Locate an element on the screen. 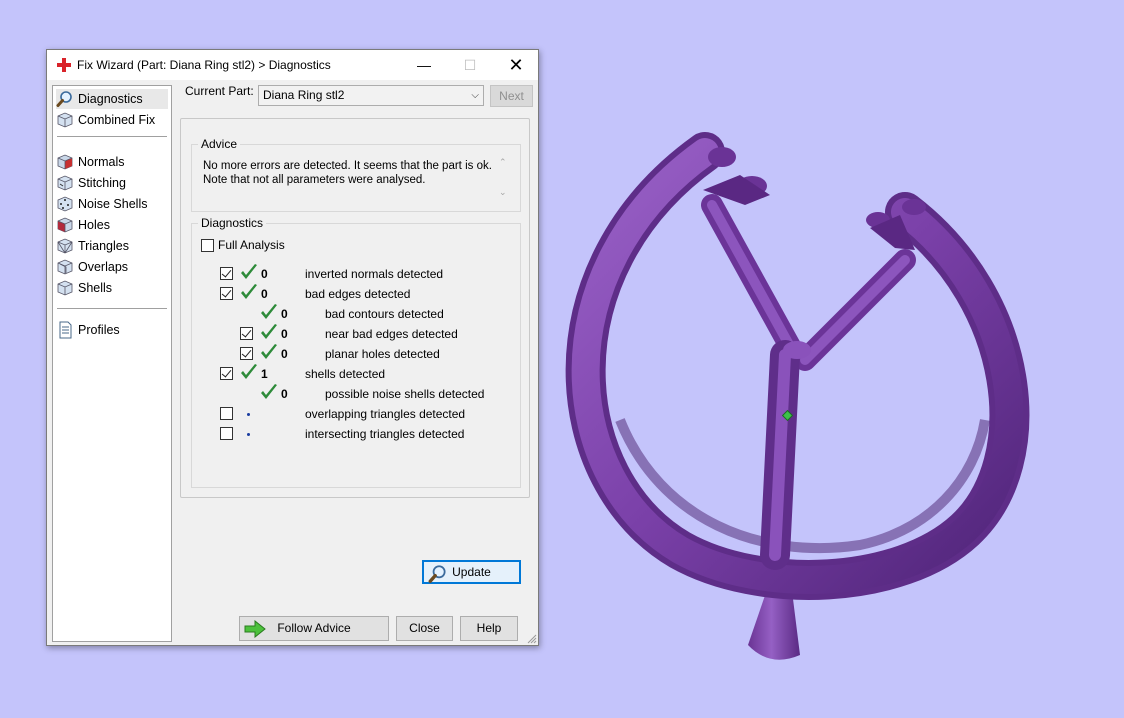 The width and height of the screenshot is (1124, 718). sidebar-item-normals: Normals is located at coordinates (112, 162).